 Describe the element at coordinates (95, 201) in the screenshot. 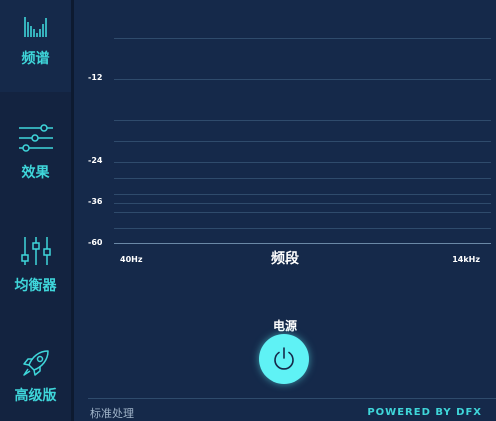

I see `y-tick-label: -36` at that location.